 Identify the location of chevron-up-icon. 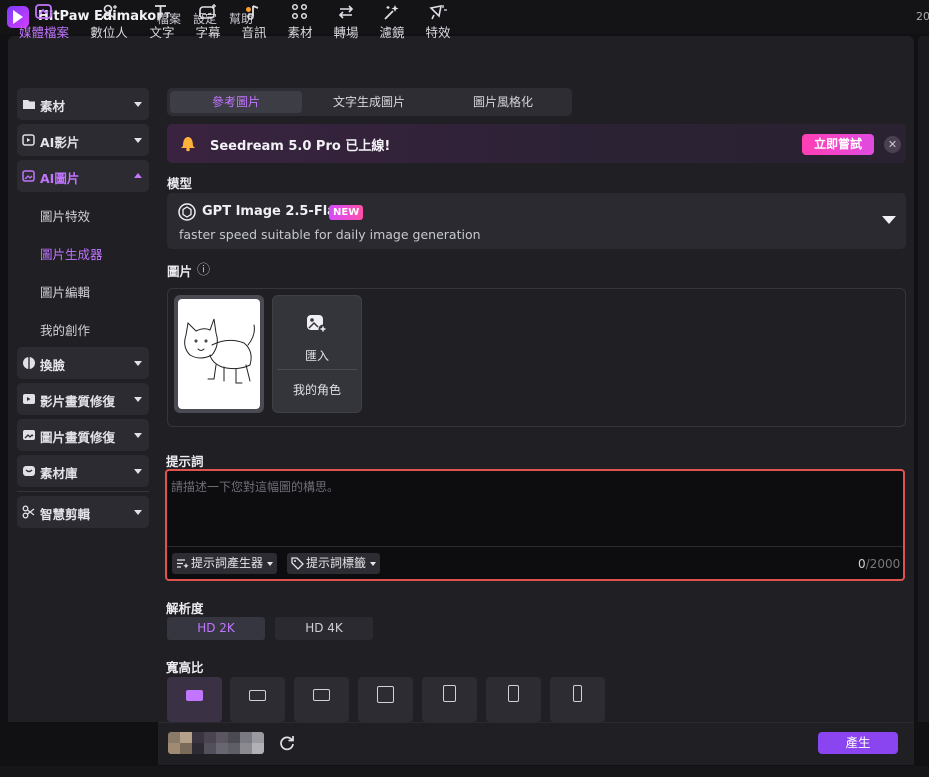
(138, 175).